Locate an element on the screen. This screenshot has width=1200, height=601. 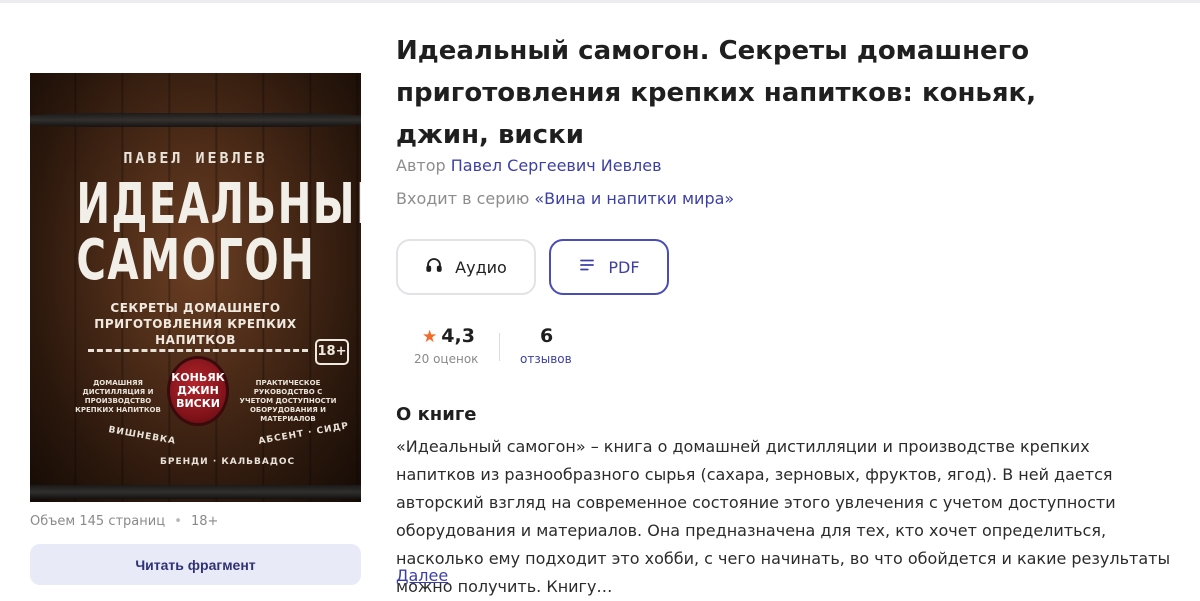
rating-count: 20 оценок is located at coordinates (446, 359).